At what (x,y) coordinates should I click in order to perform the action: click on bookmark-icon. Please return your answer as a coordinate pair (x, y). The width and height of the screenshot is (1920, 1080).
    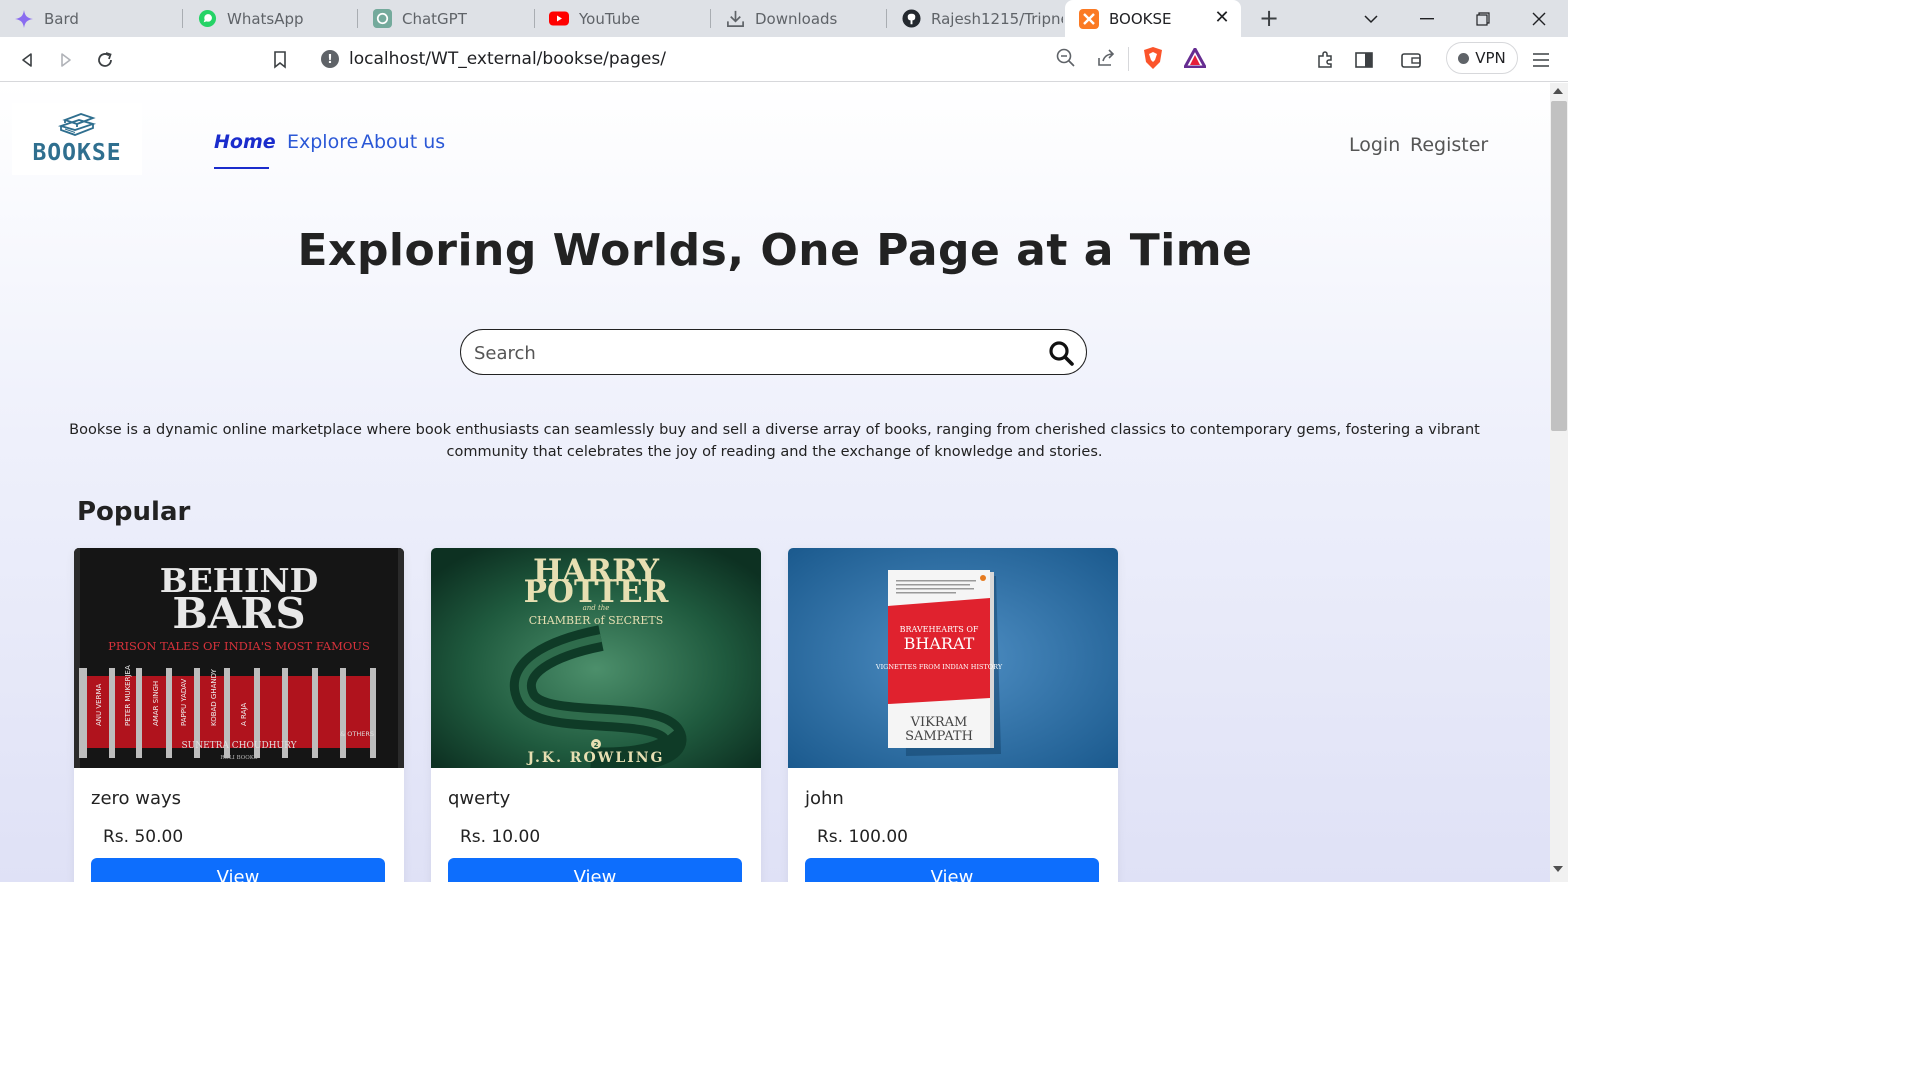
    Looking at the image, I should click on (280, 60).